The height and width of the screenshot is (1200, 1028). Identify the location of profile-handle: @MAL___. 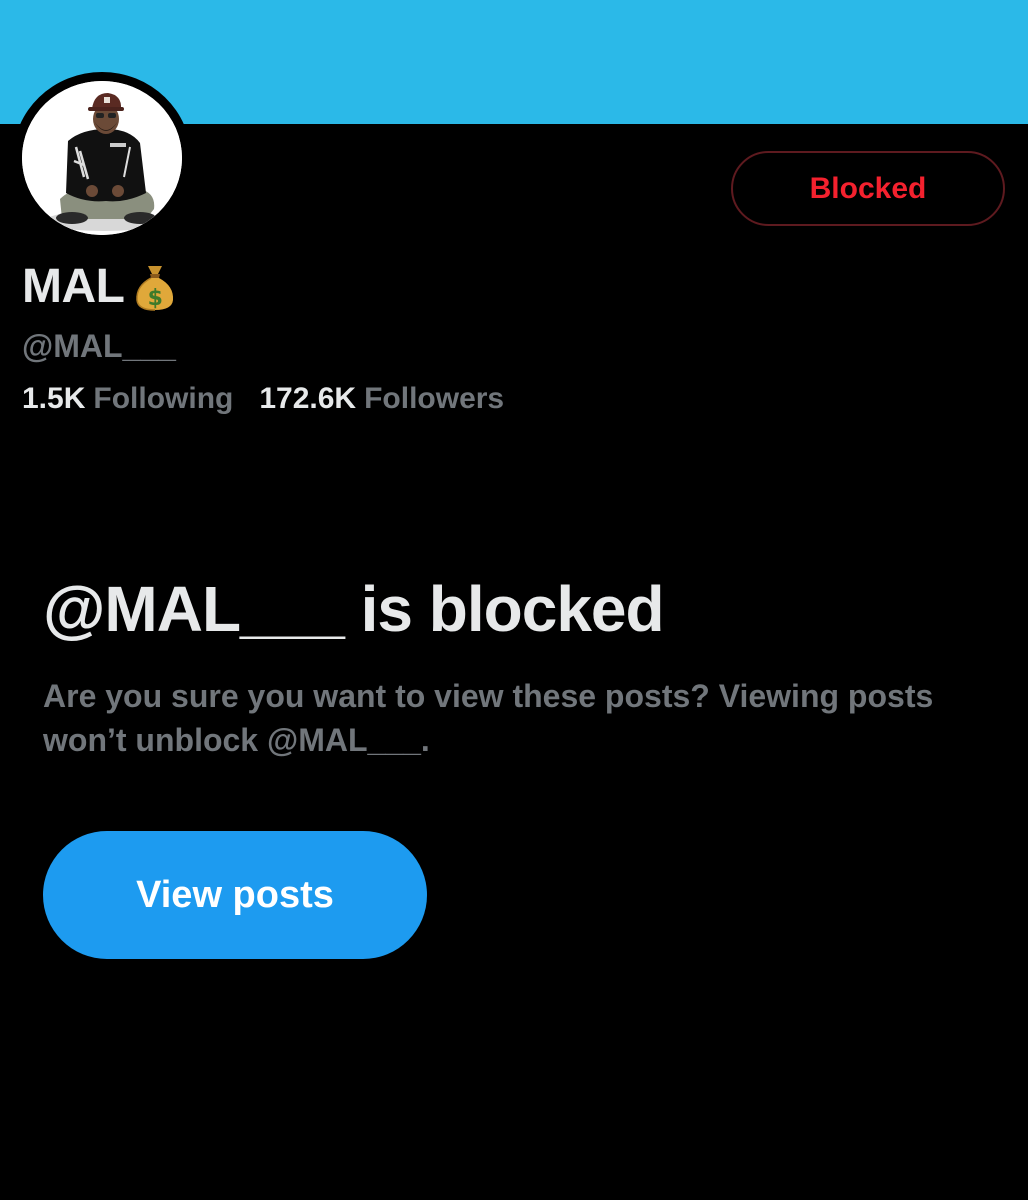
(99, 346).